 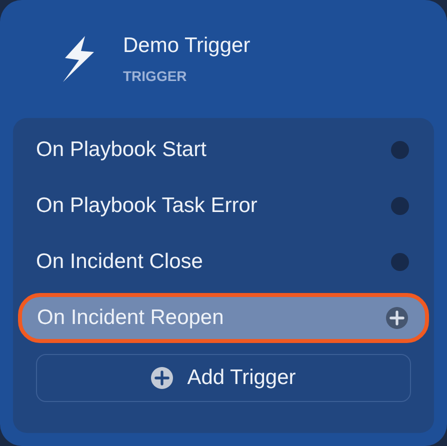 What do you see at coordinates (223, 378) in the screenshot?
I see `add-trigger-button: Add Trigger` at bounding box center [223, 378].